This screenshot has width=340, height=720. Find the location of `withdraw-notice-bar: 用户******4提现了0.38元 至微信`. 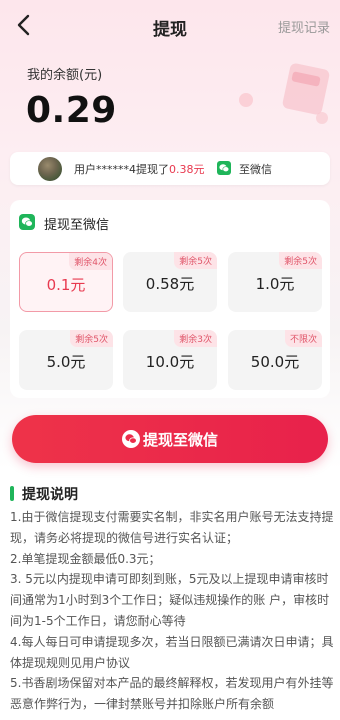

withdraw-notice-bar: 用户******4提现了0.38元 至微信 is located at coordinates (170, 168).